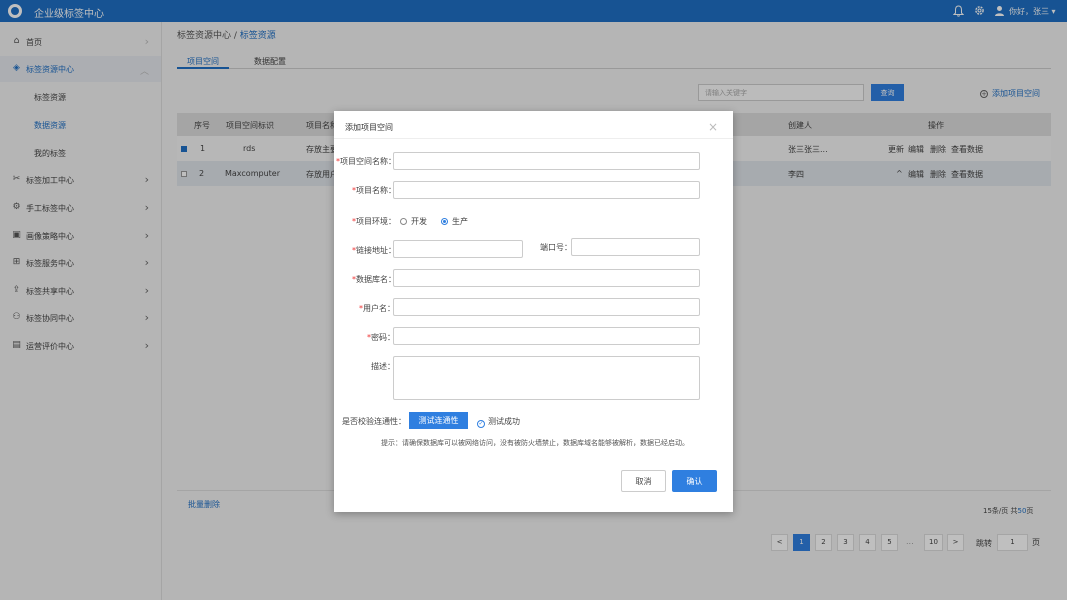 This screenshot has height=600, width=1067. Describe the element at coordinates (546, 161) in the screenshot. I see `space-name-input` at that location.